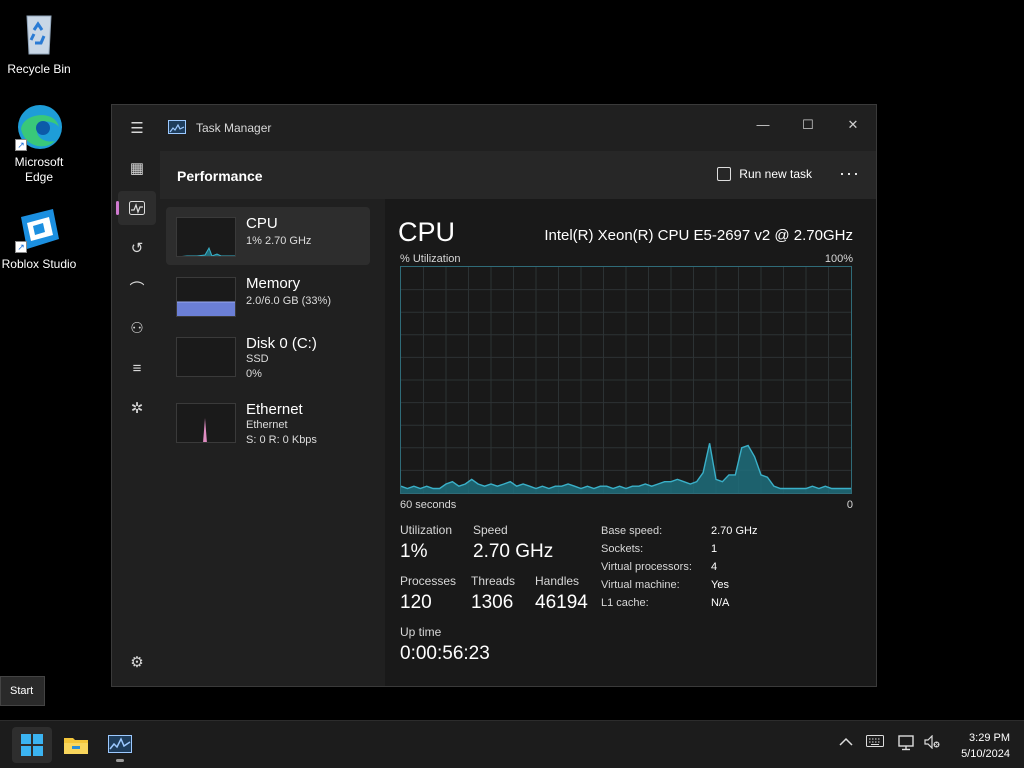 The image size is (1024, 768). What do you see at coordinates (720, 585) in the screenshot?
I see `virtual-machine-value: Yes` at bounding box center [720, 585].